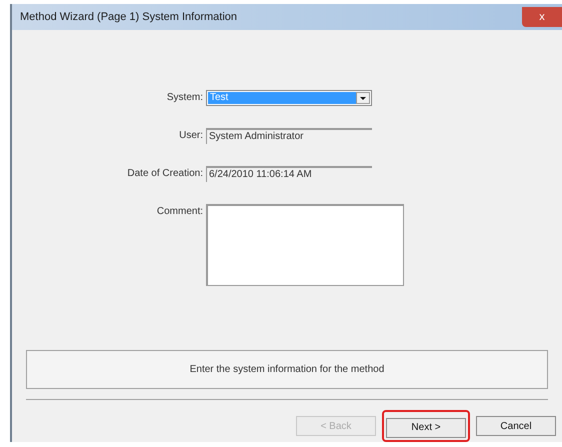 The image size is (562, 447). What do you see at coordinates (305, 245) in the screenshot?
I see `comment-field` at bounding box center [305, 245].